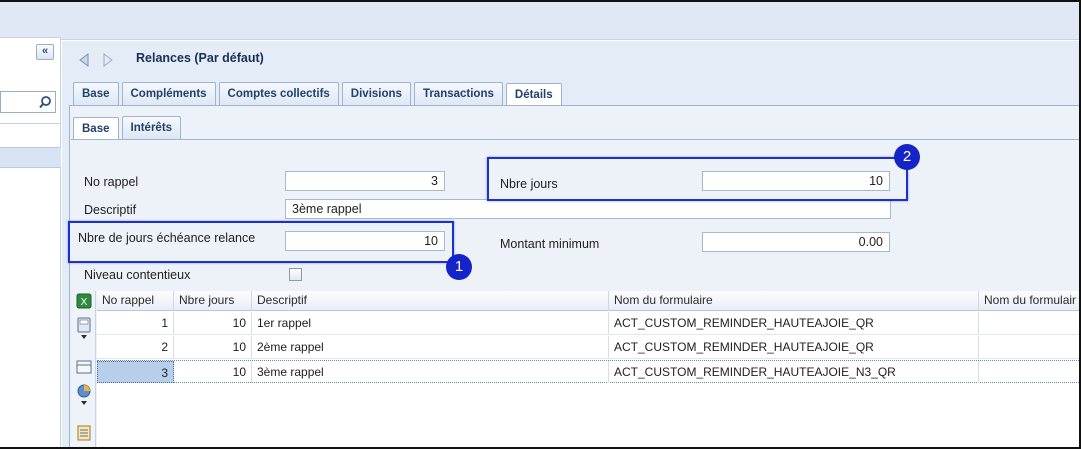  Describe the element at coordinates (295, 274) in the screenshot. I see `niveau-contentieux-checkbox` at that location.